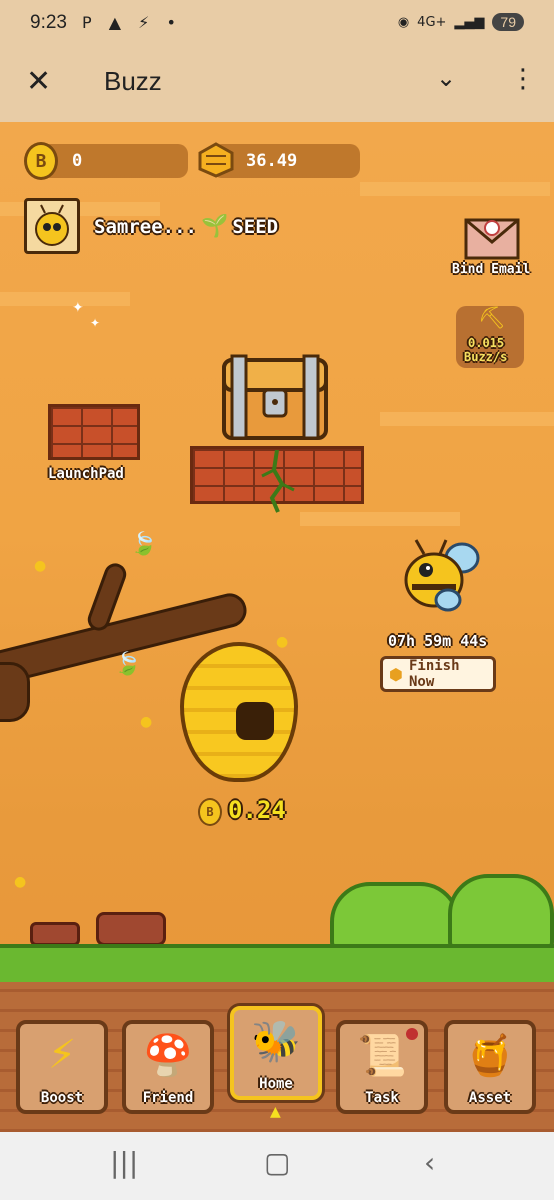 This screenshot has width=554, height=1200. Describe the element at coordinates (255, 226) in the screenshot. I see `profile-rank: SEED` at that location.